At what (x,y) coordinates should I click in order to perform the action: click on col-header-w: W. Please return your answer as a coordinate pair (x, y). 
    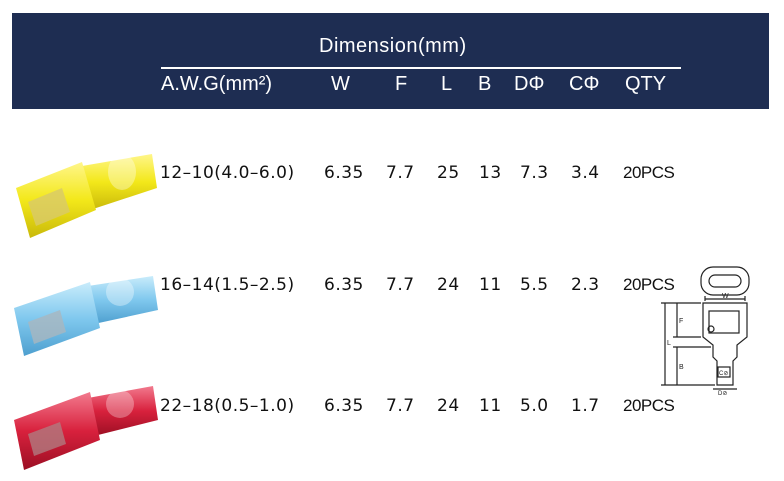
    Looking at the image, I should click on (340, 84).